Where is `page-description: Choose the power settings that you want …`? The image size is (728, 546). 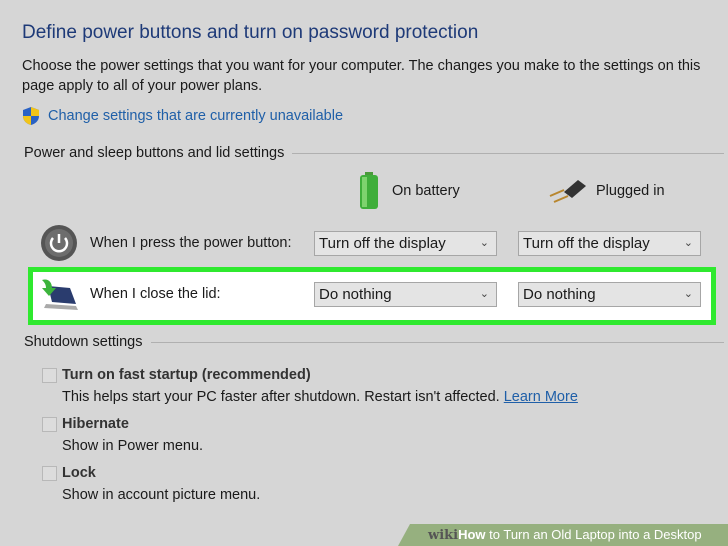
page-description: Choose the power settings that you want … is located at coordinates (361, 76).